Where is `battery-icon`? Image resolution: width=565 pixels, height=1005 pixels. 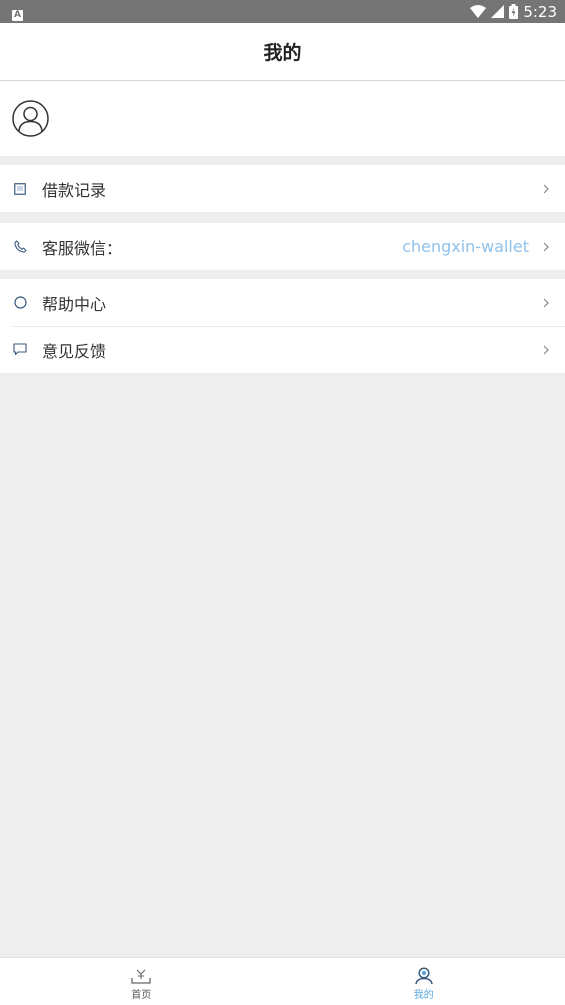 battery-icon is located at coordinates (514, 11).